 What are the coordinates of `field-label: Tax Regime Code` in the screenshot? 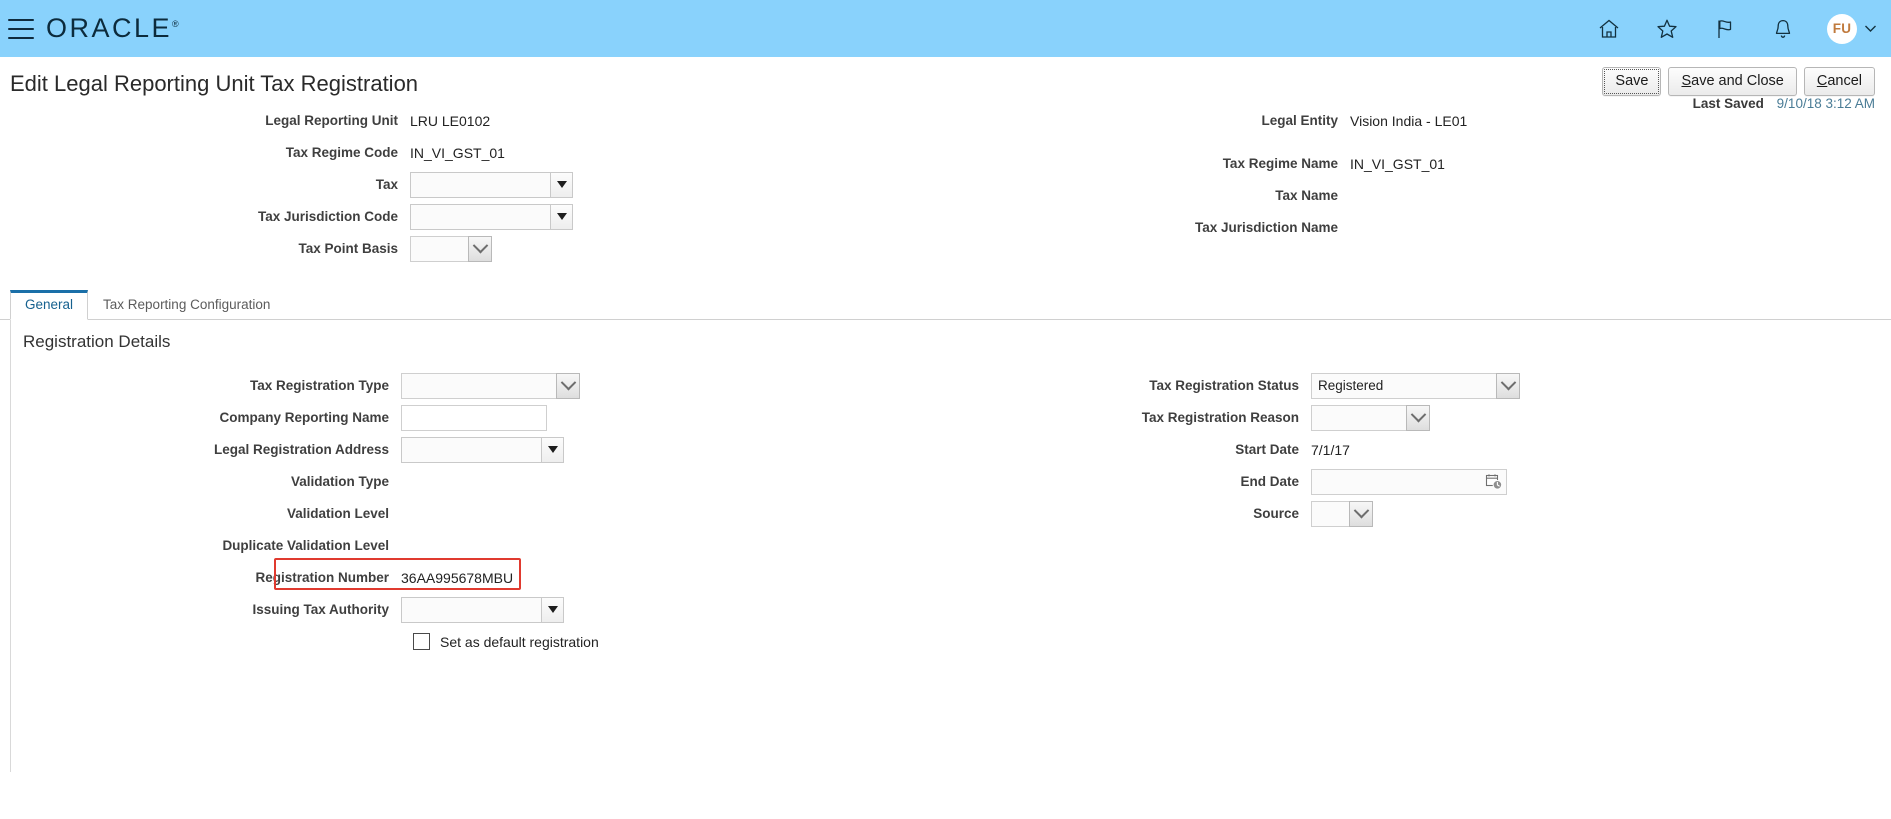 It's located at (341, 152).